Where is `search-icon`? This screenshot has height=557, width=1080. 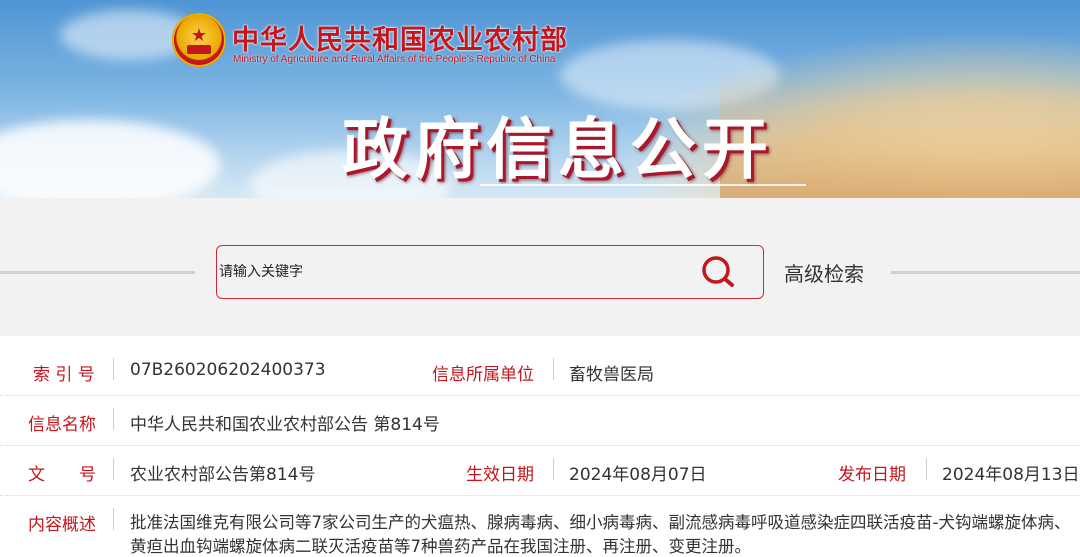 search-icon is located at coordinates (718, 271).